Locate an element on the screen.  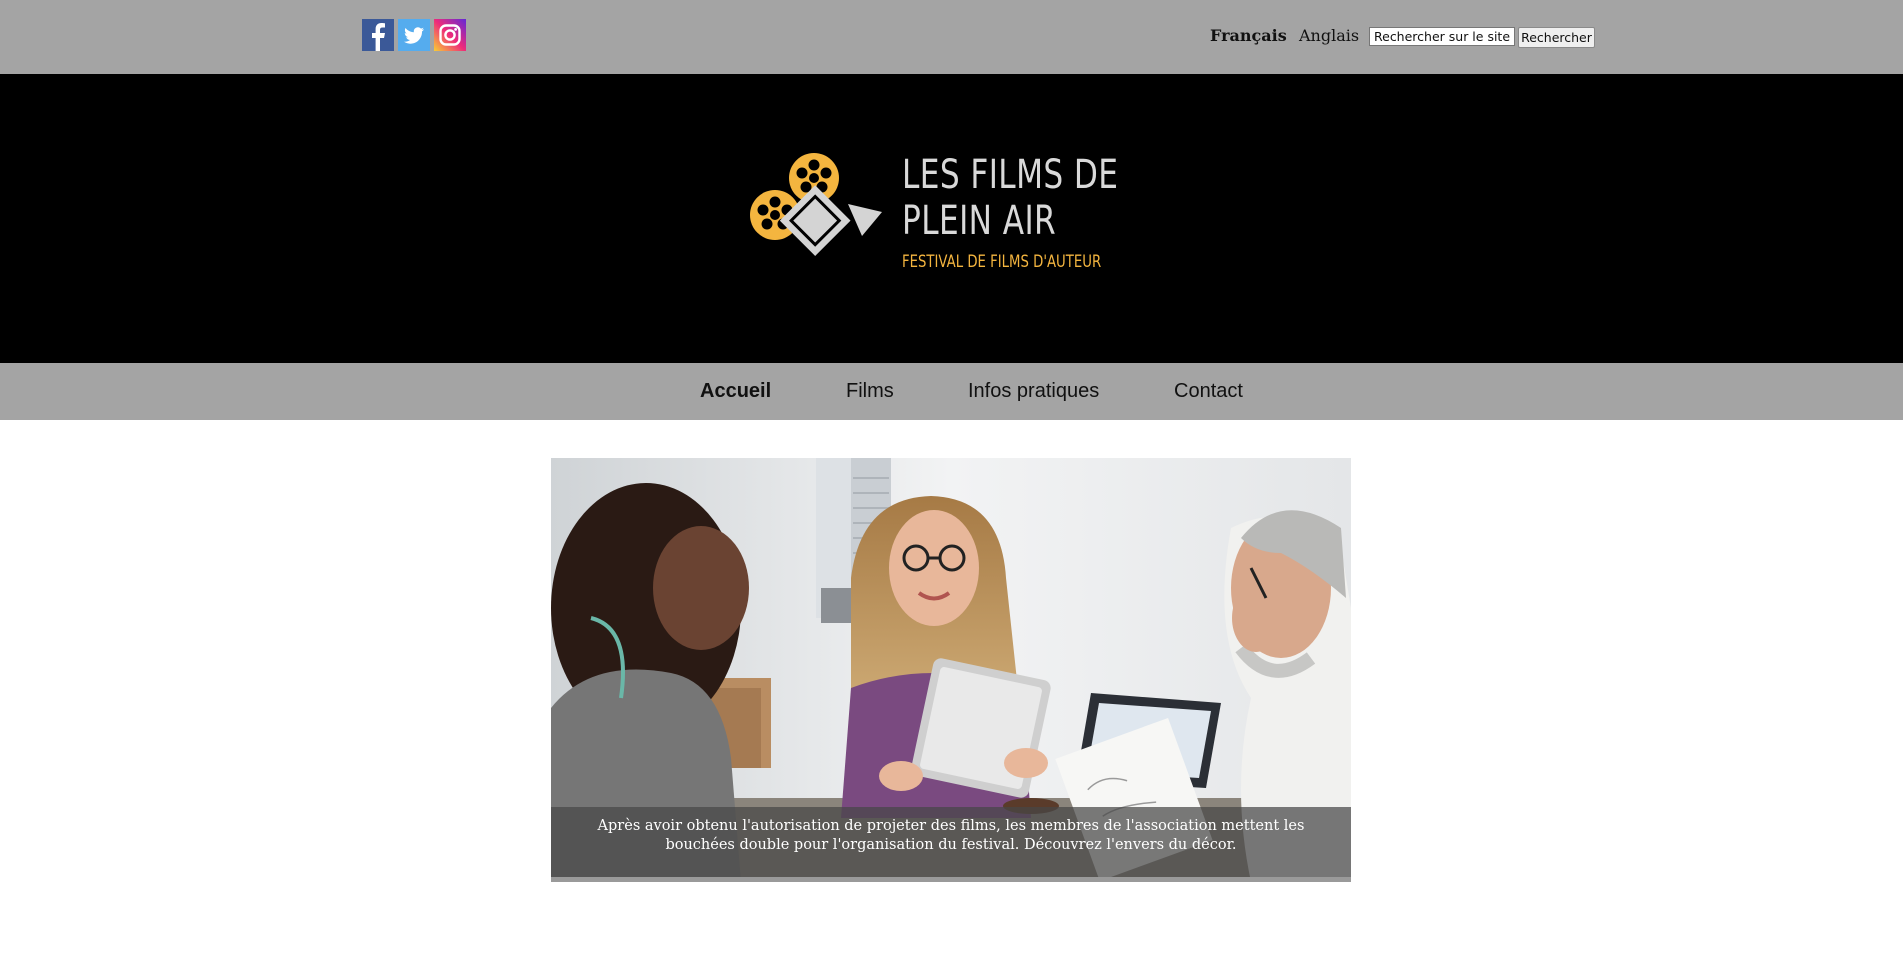
nav-item-accueil: Accueil is located at coordinates (735, 391).